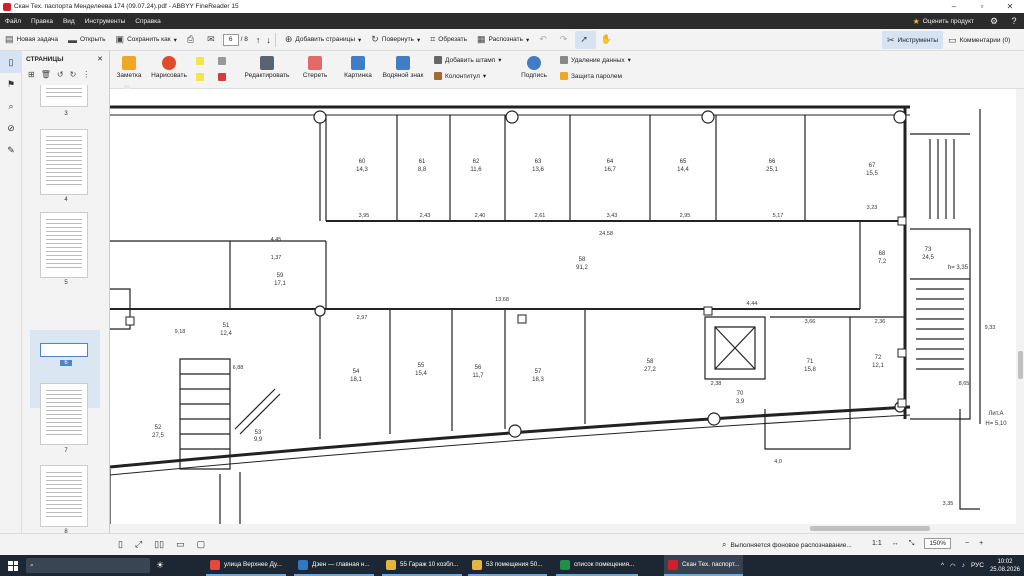 The image size is (1024, 576). What do you see at coordinates (595, 60) in the screenshot?
I see `remove-data-button: Удаление данных ▾` at bounding box center [595, 60].